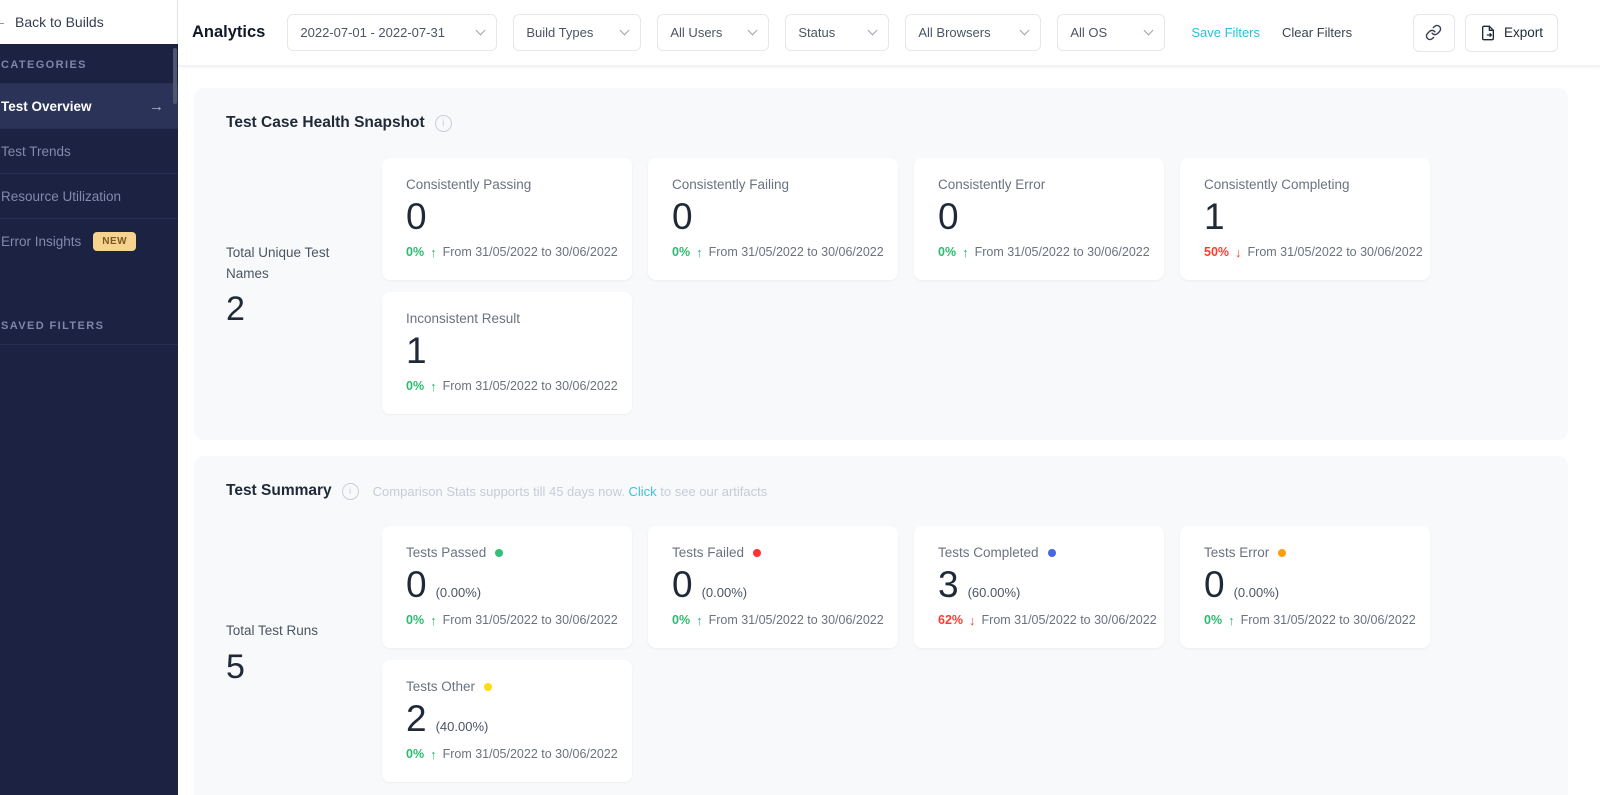 Image resolution: width=1600 pixels, height=795 pixels. I want to click on note-text: to see our artifacts, so click(714, 491).